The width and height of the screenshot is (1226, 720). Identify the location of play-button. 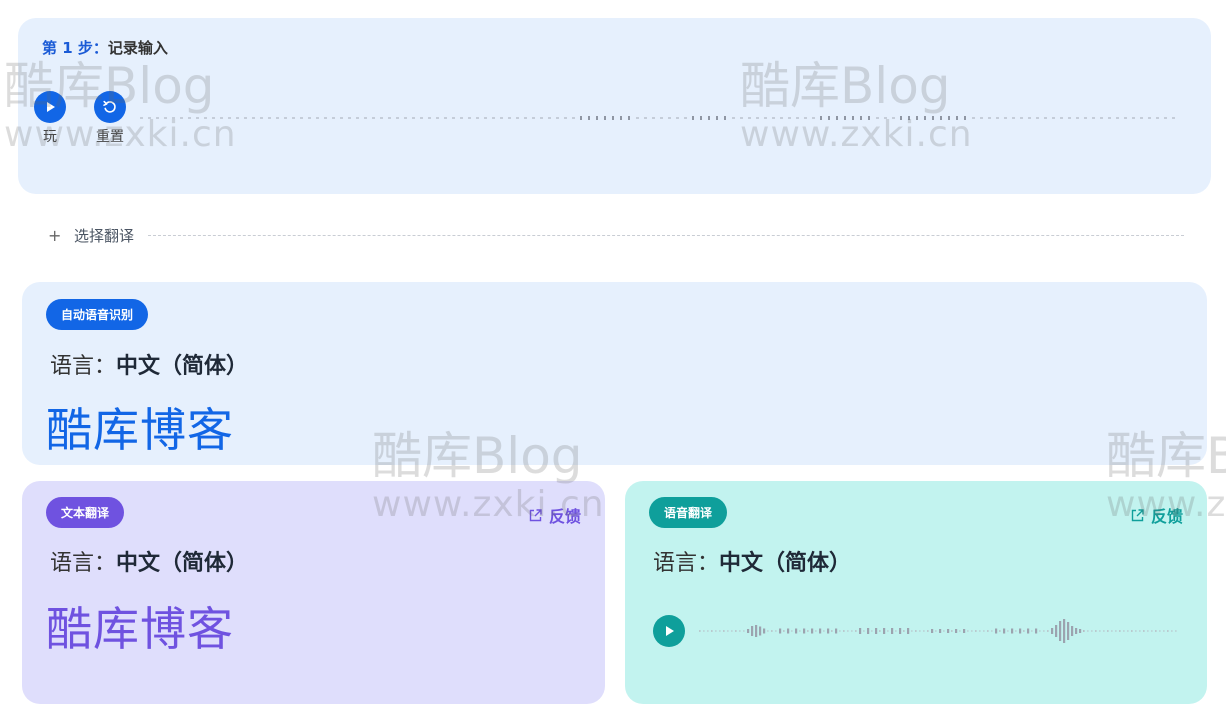
(50, 107).